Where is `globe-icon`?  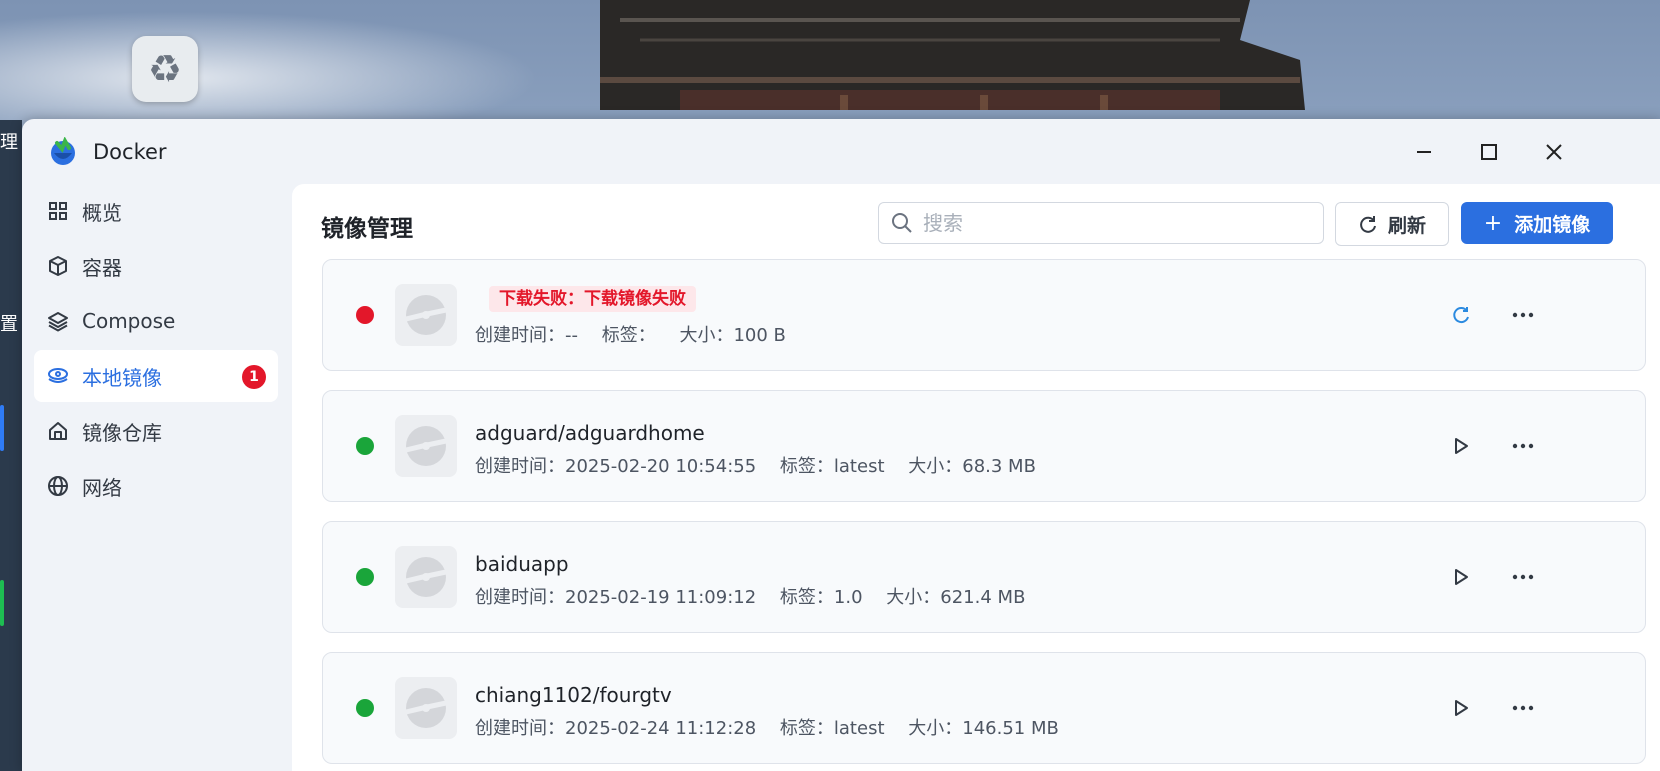 globe-icon is located at coordinates (58, 486).